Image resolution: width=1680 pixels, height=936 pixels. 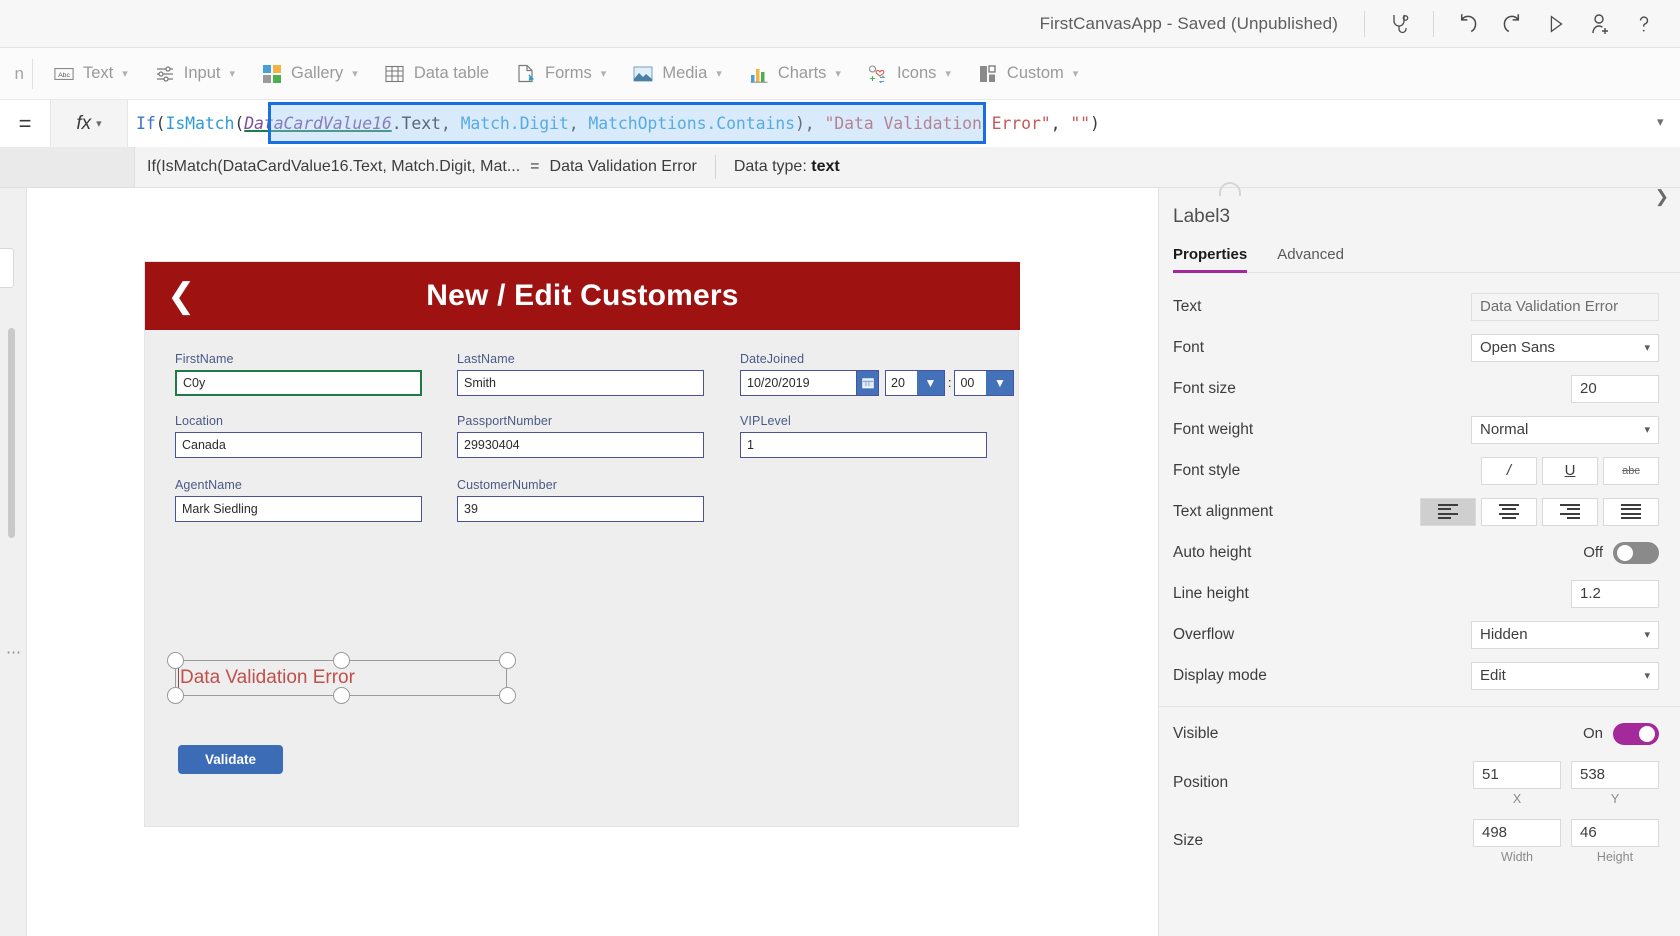 I want to click on overflow-value: Hidden, so click(x=1504, y=634).